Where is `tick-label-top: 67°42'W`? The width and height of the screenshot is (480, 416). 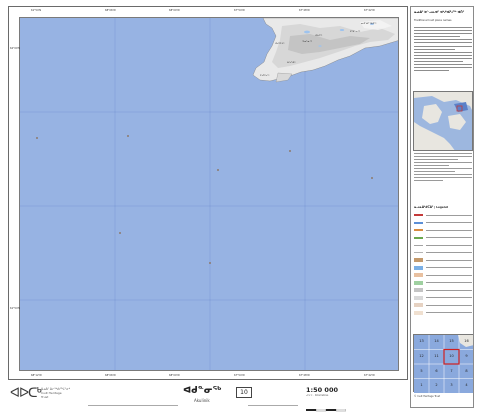 tick-label-top: 67°42'W is located at coordinates (369, 10).